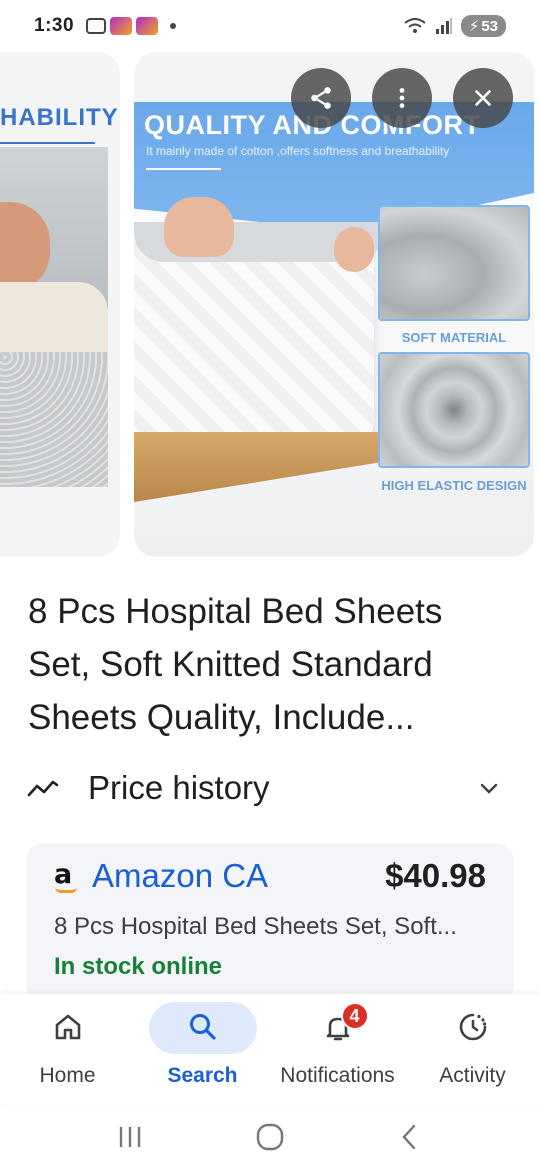  I want to click on system-navigation-bar, so click(270, 1137).